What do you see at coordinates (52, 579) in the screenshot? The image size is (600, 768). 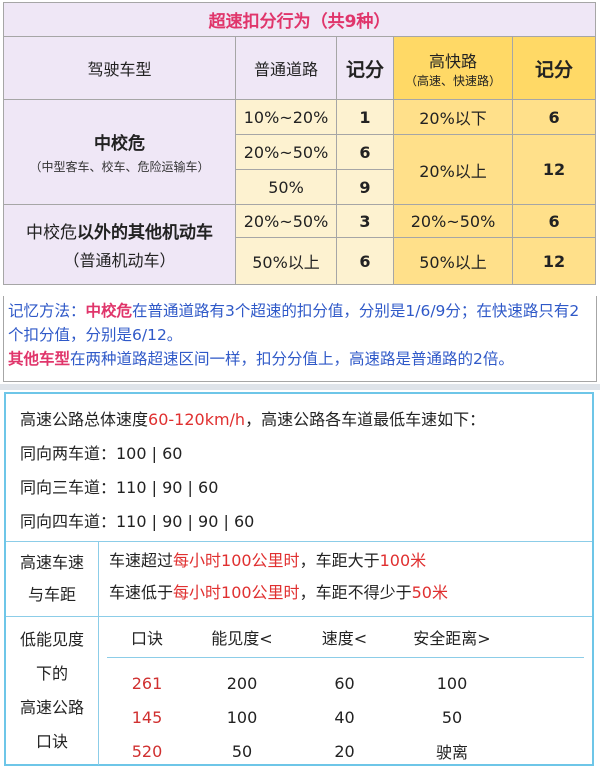 I see `speed-distance-label: 高速车速 与车距` at bounding box center [52, 579].